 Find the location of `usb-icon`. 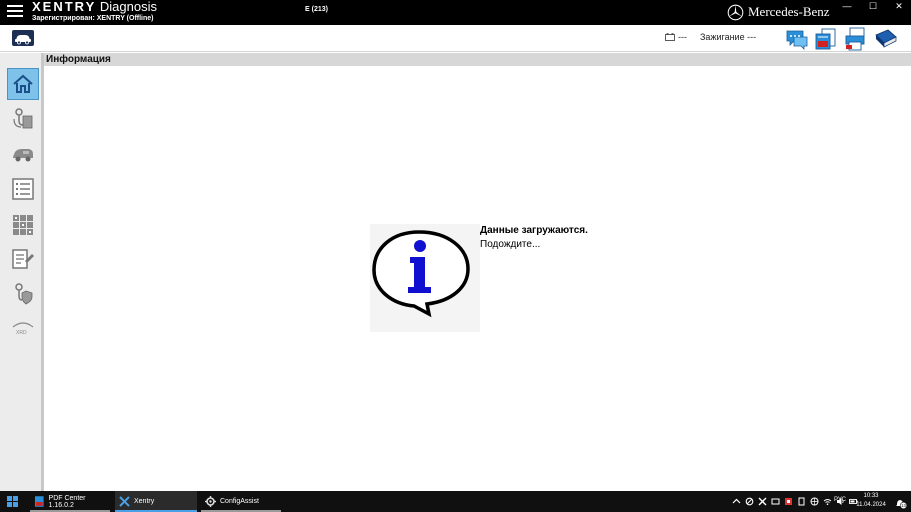

usb-icon is located at coordinates (801, 501).